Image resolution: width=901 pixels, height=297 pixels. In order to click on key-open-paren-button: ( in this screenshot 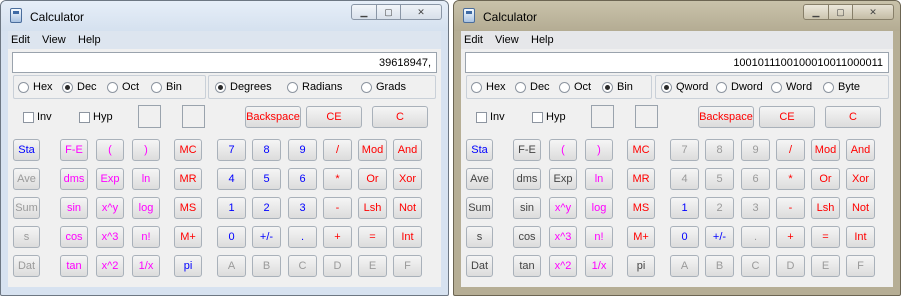, I will do `click(563, 150)`.